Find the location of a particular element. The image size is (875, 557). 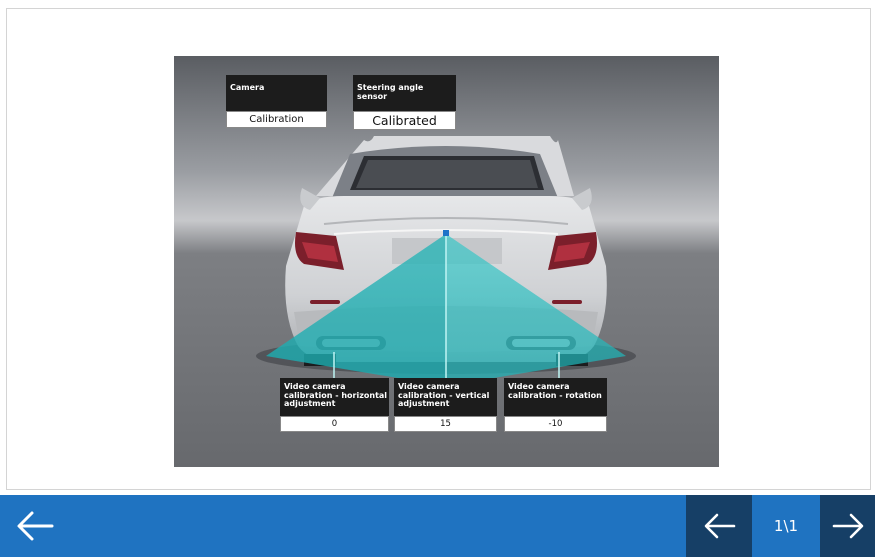

next-page-button is located at coordinates (847, 526).